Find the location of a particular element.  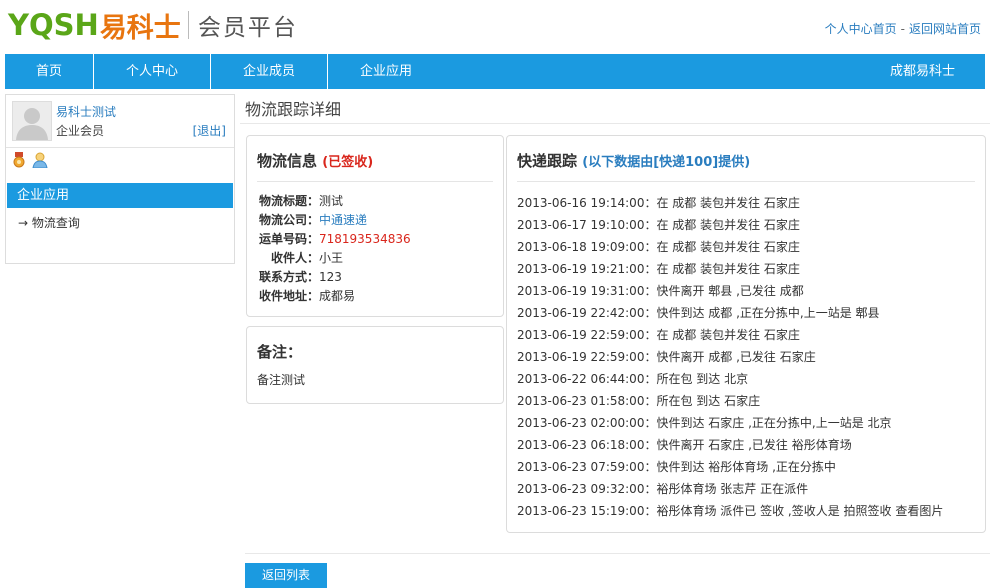

tracking-row: 2013-06-23 09:32:00：裕彤体育场 张志芹 正在派件 is located at coordinates (663, 489).